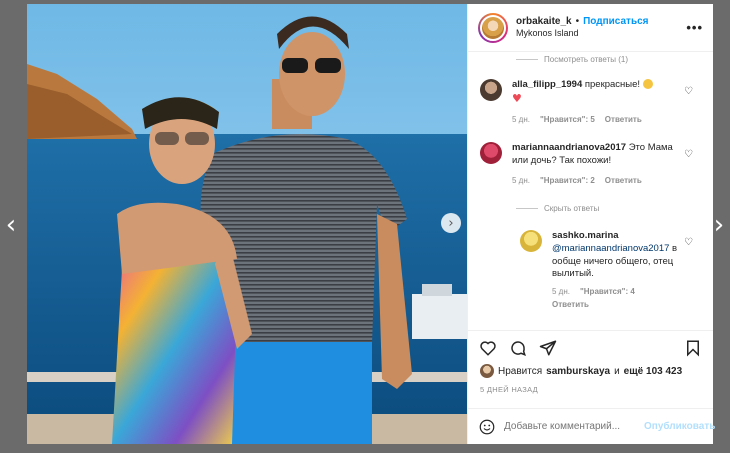  Describe the element at coordinates (607, 292) in the screenshot. I see `comment-likes-button: "Нравится": 4` at that location.